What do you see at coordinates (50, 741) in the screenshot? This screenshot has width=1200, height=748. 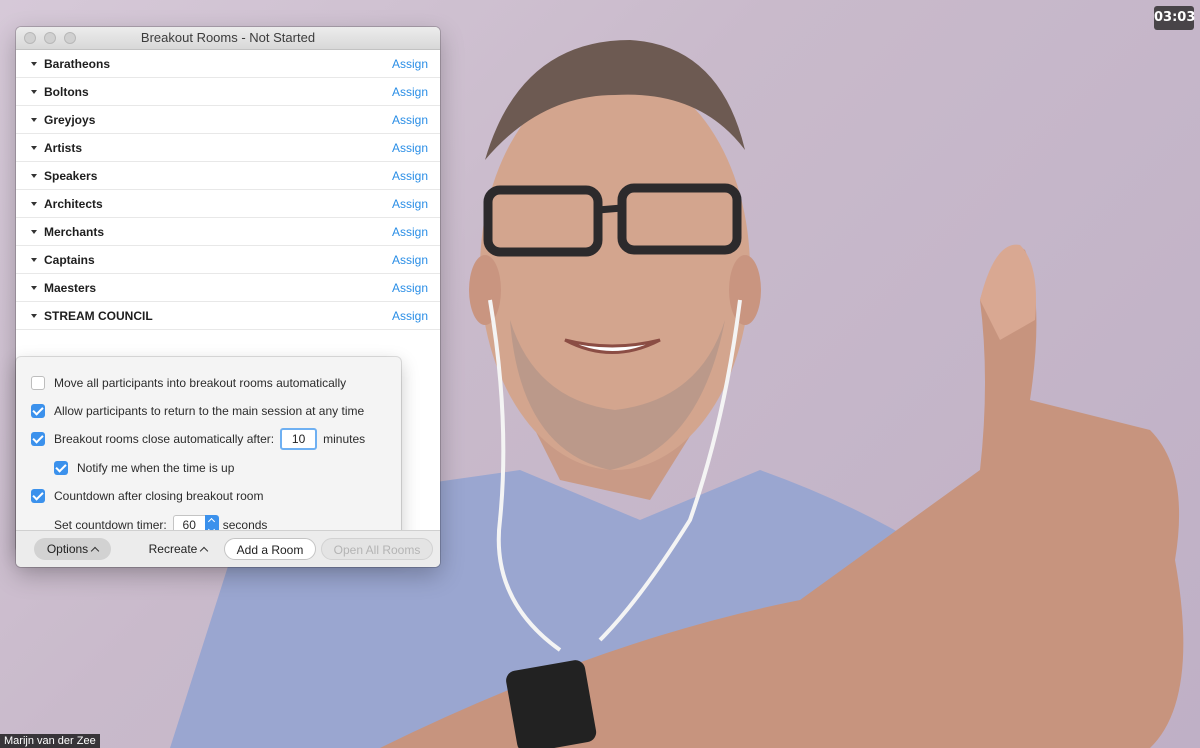 I see `participant-name-tag: Marijn van der Zee` at bounding box center [50, 741].